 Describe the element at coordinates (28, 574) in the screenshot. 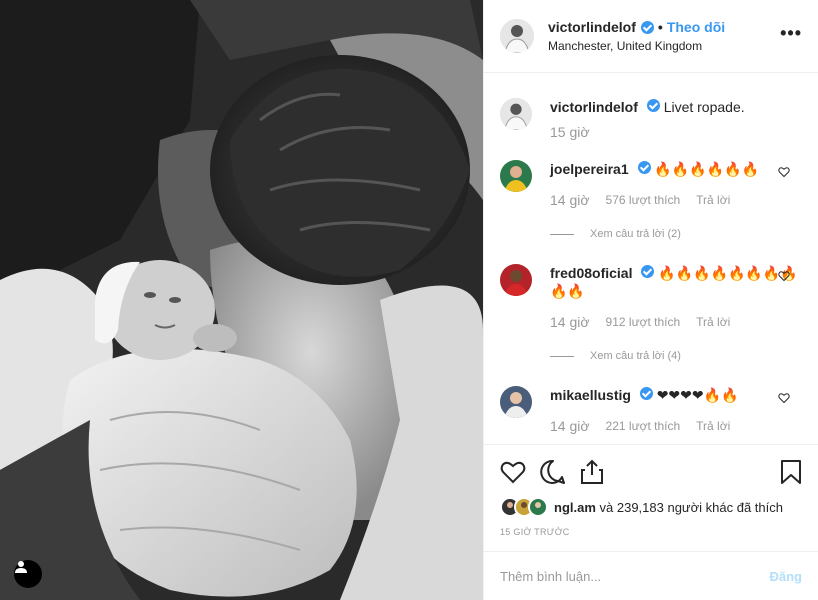

I see `user-tags-button` at that location.